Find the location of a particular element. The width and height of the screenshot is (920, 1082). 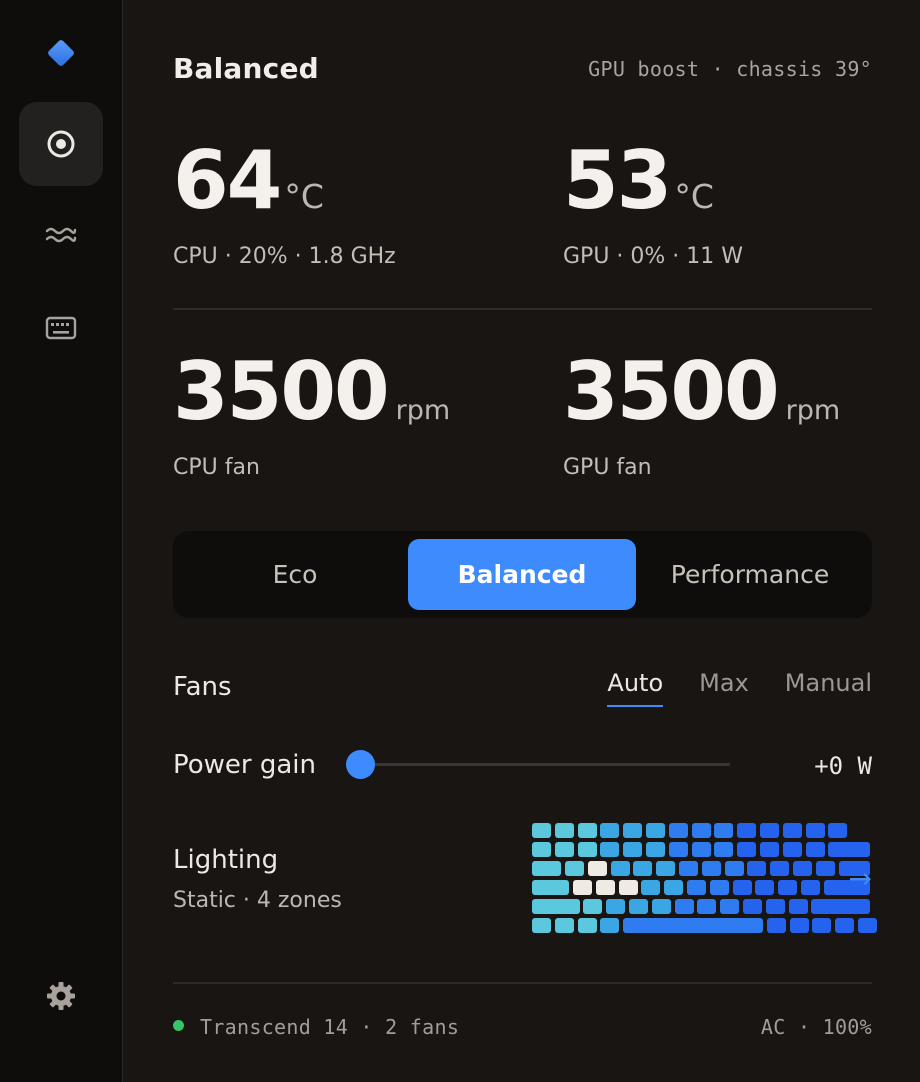

gpu-temp-metric: 53 °C GPU · 0% · 11 W is located at coordinates (653, 205).